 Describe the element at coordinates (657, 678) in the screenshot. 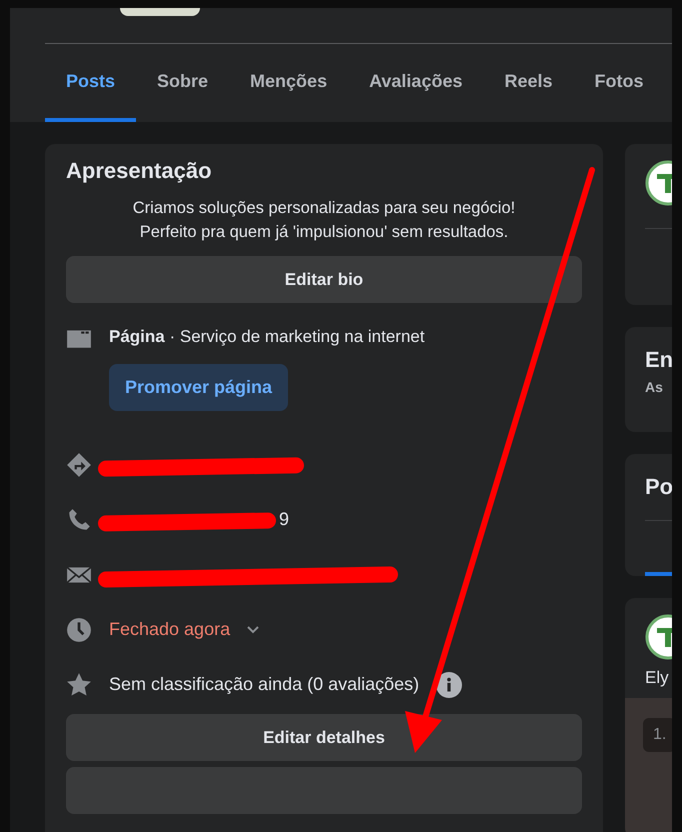

I see `author-name: Ely` at that location.